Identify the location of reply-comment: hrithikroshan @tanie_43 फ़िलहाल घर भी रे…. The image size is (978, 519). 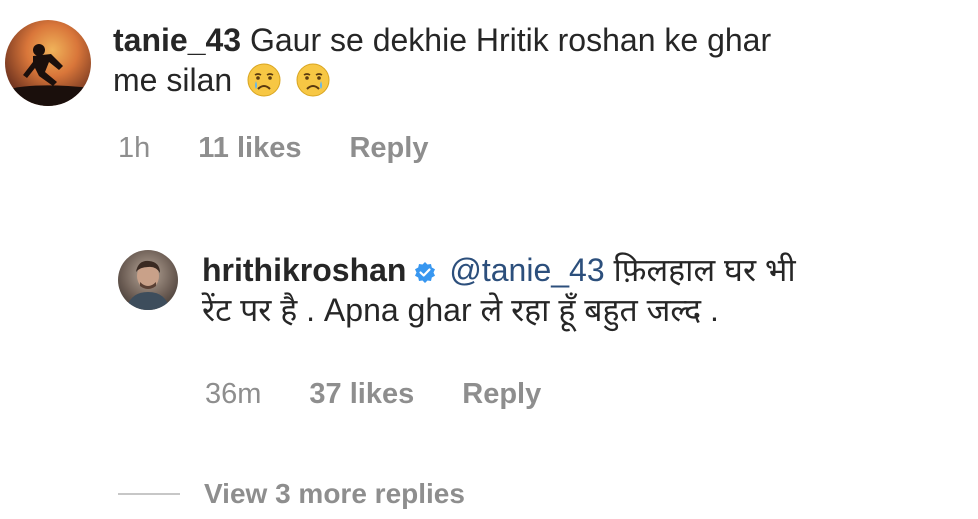
(457, 290).